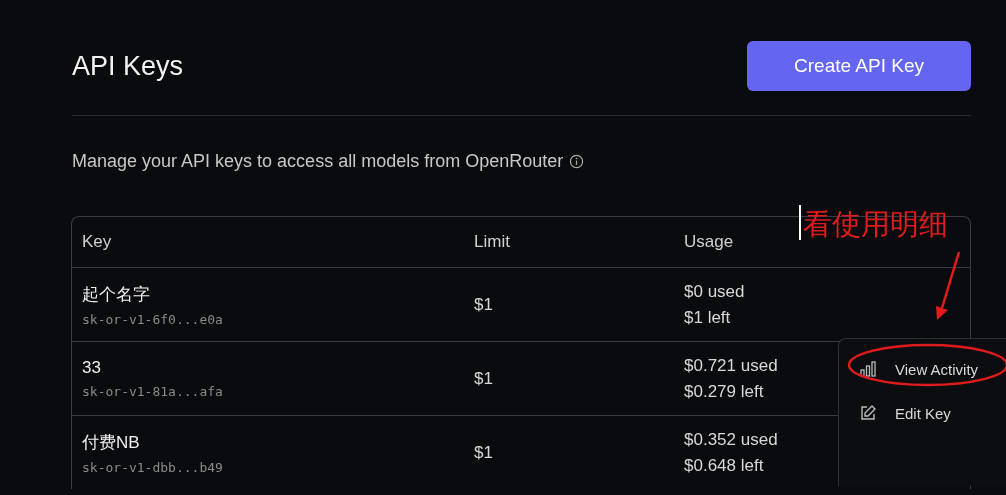  Describe the element at coordinates (152, 467) in the screenshot. I see `key-value: sk-or-v1-dbb...b49` at that location.